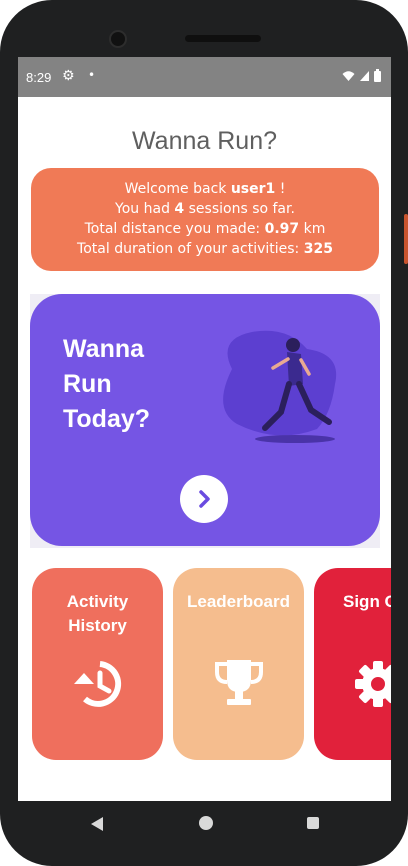 The width and height of the screenshot is (408, 866). I want to click on recent-apps-icon, so click(313, 823).